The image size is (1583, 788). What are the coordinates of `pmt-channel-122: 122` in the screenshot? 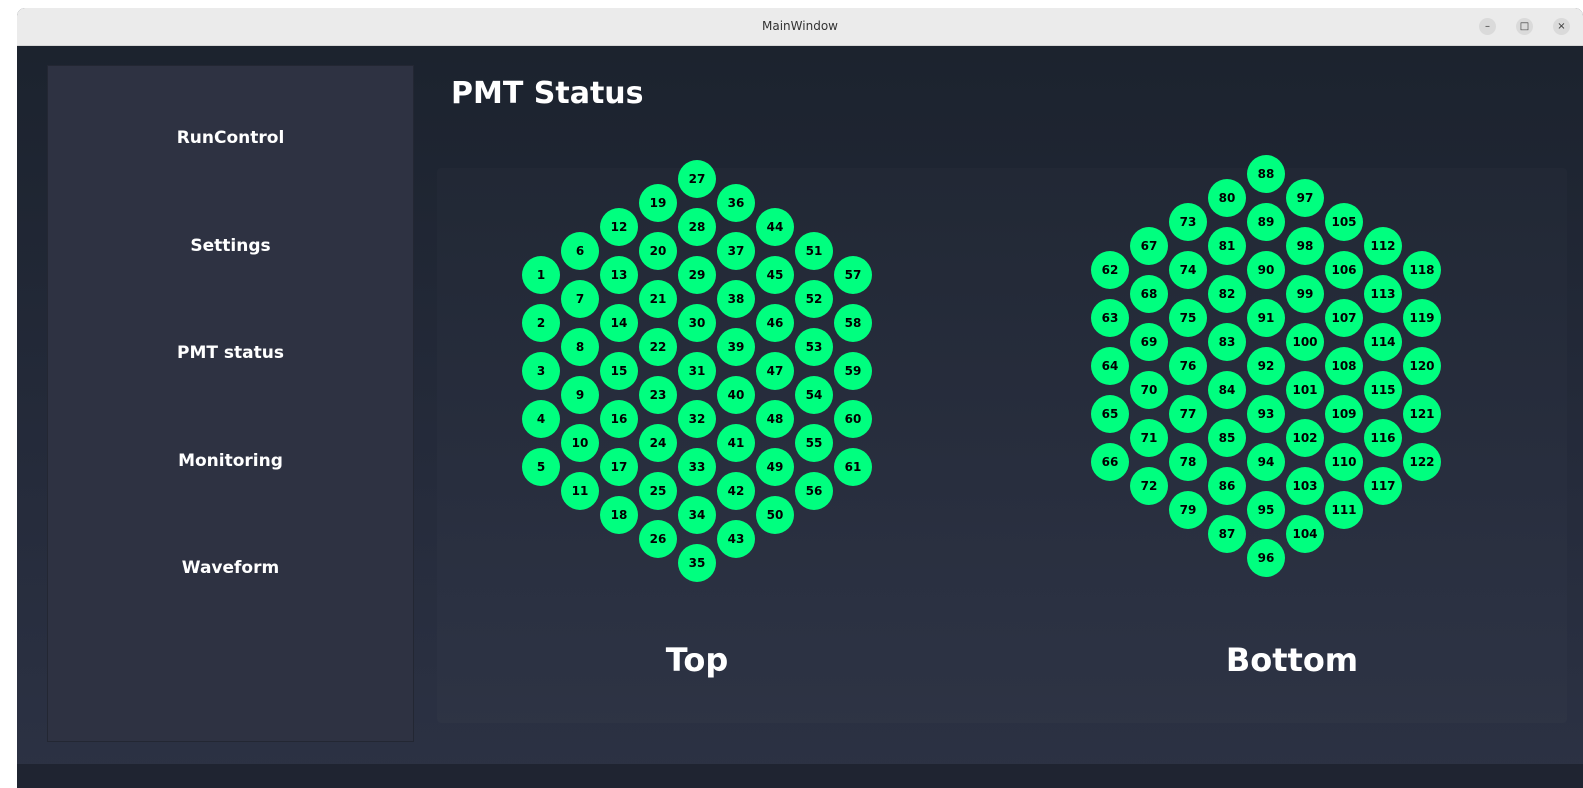 It's located at (1422, 462).